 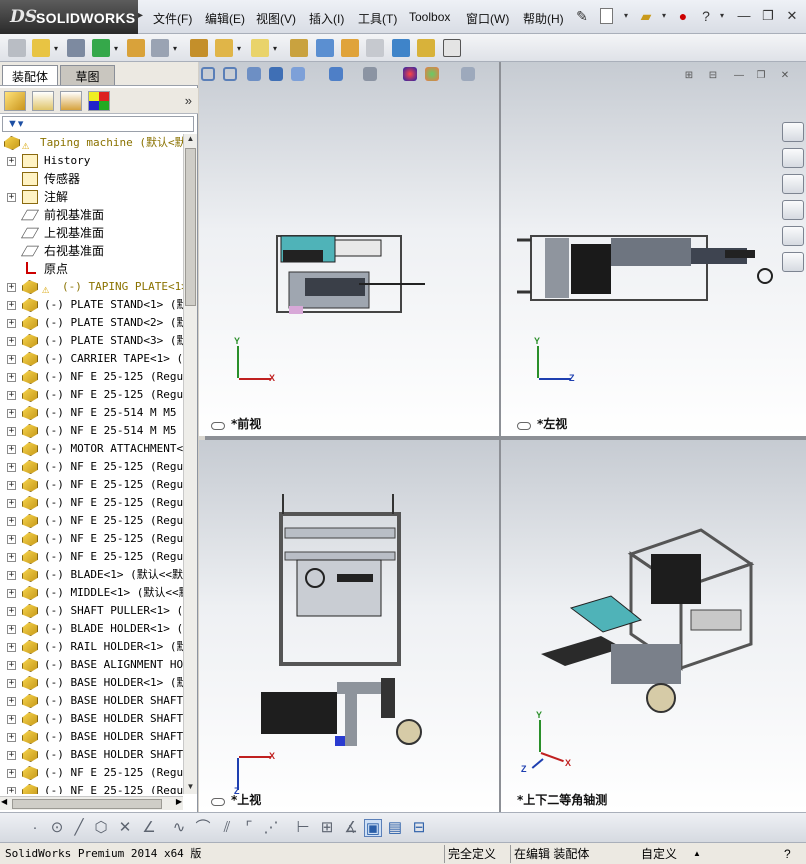 What do you see at coordinates (276, 18) in the screenshot?
I see `menu-view: 视图(V)` at bounding box center [276, 18].